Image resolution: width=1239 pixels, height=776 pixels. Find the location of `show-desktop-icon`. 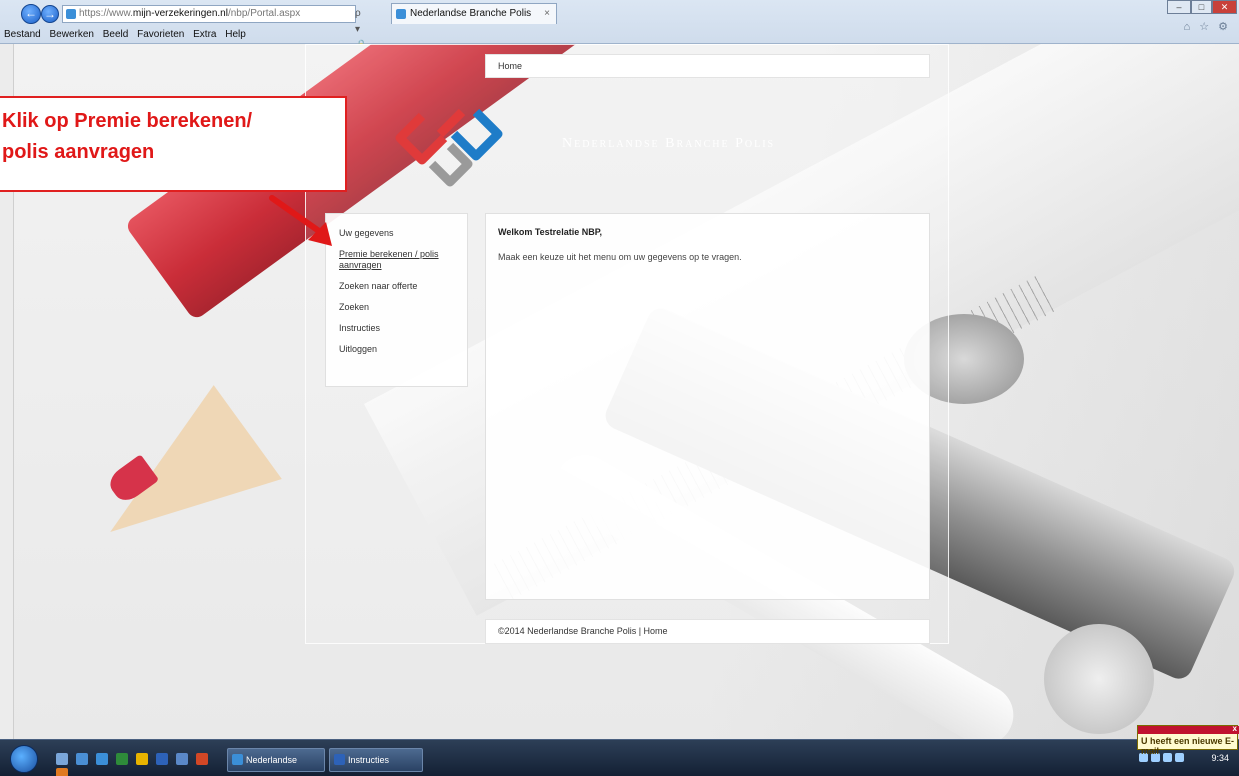

show-desktop-icon is located at coordinates (62, 759).